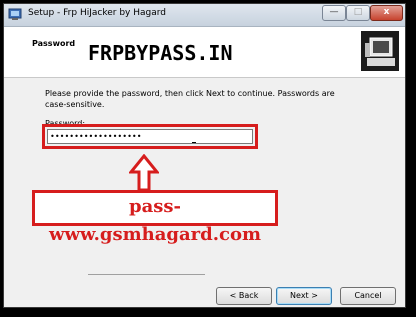 This screenshot has height=317, width=416. Describe the element at coordinates (204, 15) in the screenshot. I see `title-bar: Setup - Frp HiJacker by Hagard — □ x` at that location.